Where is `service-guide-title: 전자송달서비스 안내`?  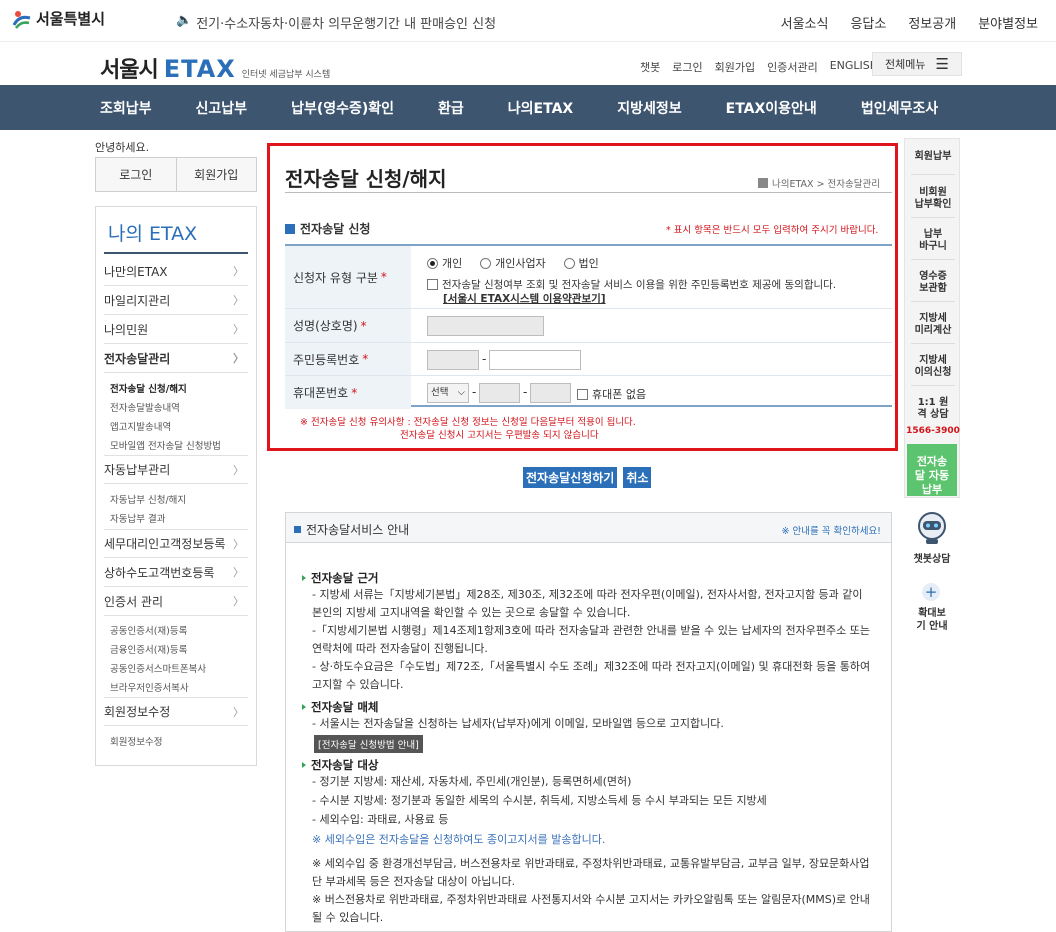 service-guide-title: 전자송달서비스 안내 is located at coordinates (351, 529).